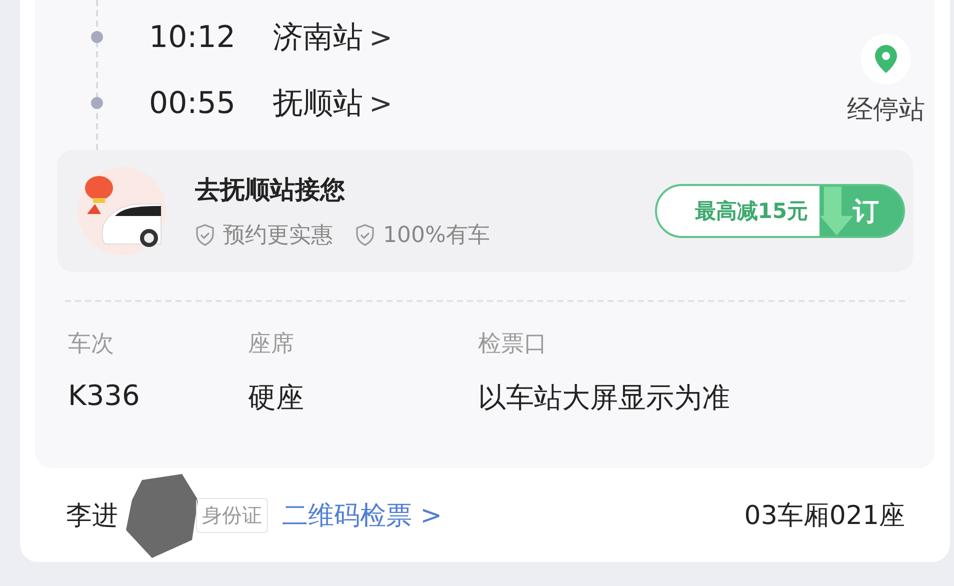 This screenshot has height=586, width=954. What do you see at coordinates (270, 190) in the screenshot?
I see `promo-title: 去抚顺站接您` at bounding box center [270, 190].